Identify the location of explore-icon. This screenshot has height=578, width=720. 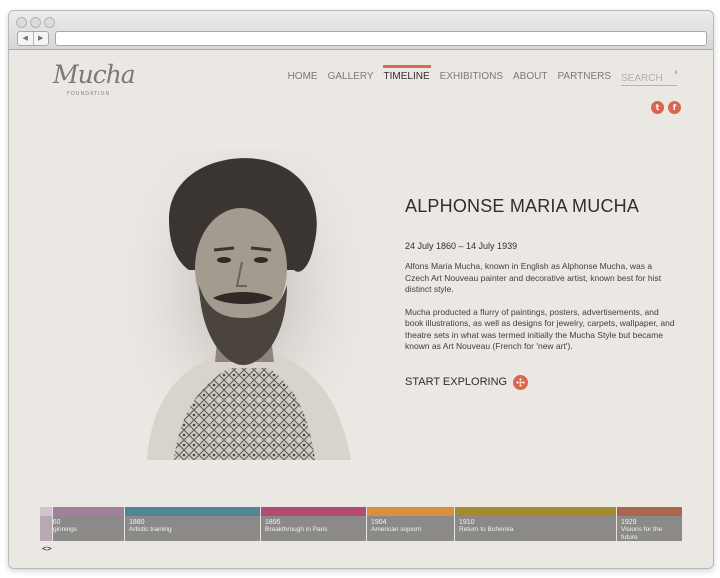
(521, 382).